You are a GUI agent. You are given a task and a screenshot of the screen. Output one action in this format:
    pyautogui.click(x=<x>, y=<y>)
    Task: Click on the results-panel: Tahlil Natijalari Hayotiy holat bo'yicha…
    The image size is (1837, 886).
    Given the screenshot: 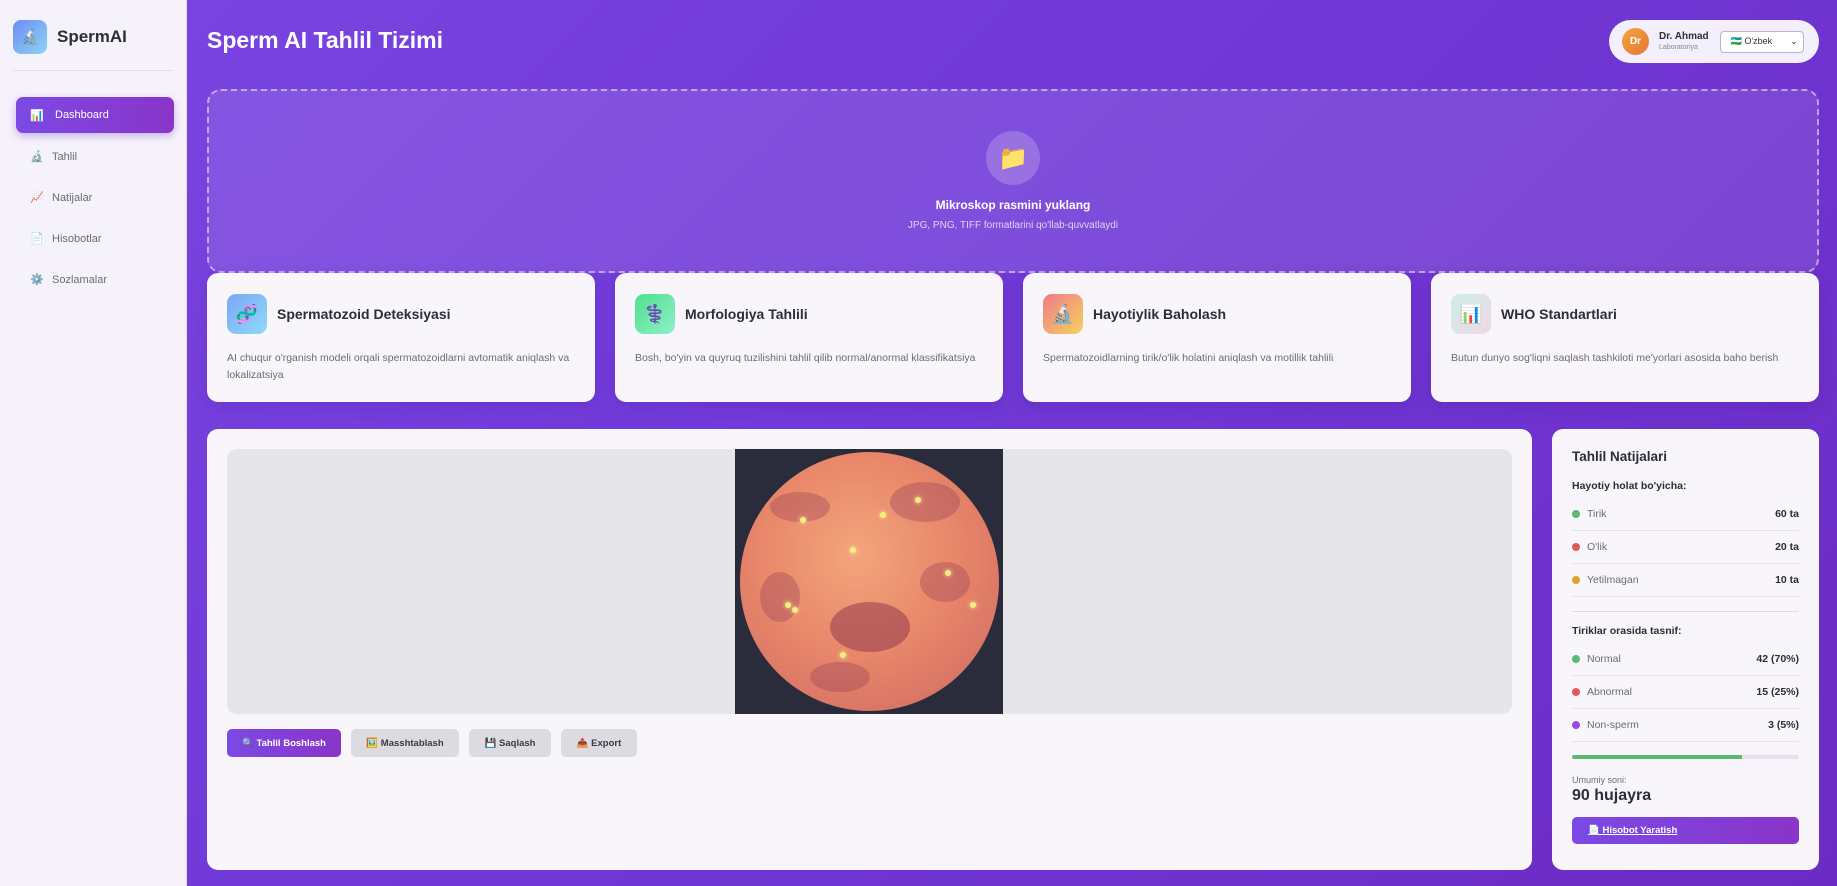 What is the action you would take?
    pyautogui.click(x=1685, y=649)
    